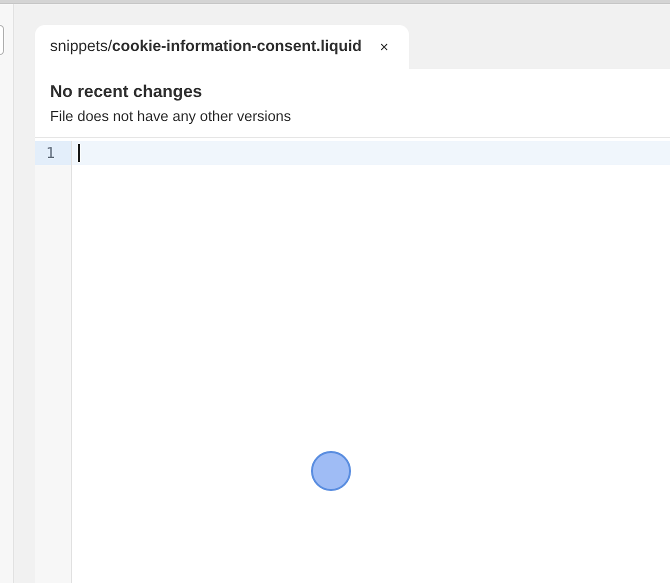 The width and height of the screenshot is (670, 583). What do you see at coordinates (384, 47) in the screenshot?
I see `close-button: ×` at bounding box center [384, 47].